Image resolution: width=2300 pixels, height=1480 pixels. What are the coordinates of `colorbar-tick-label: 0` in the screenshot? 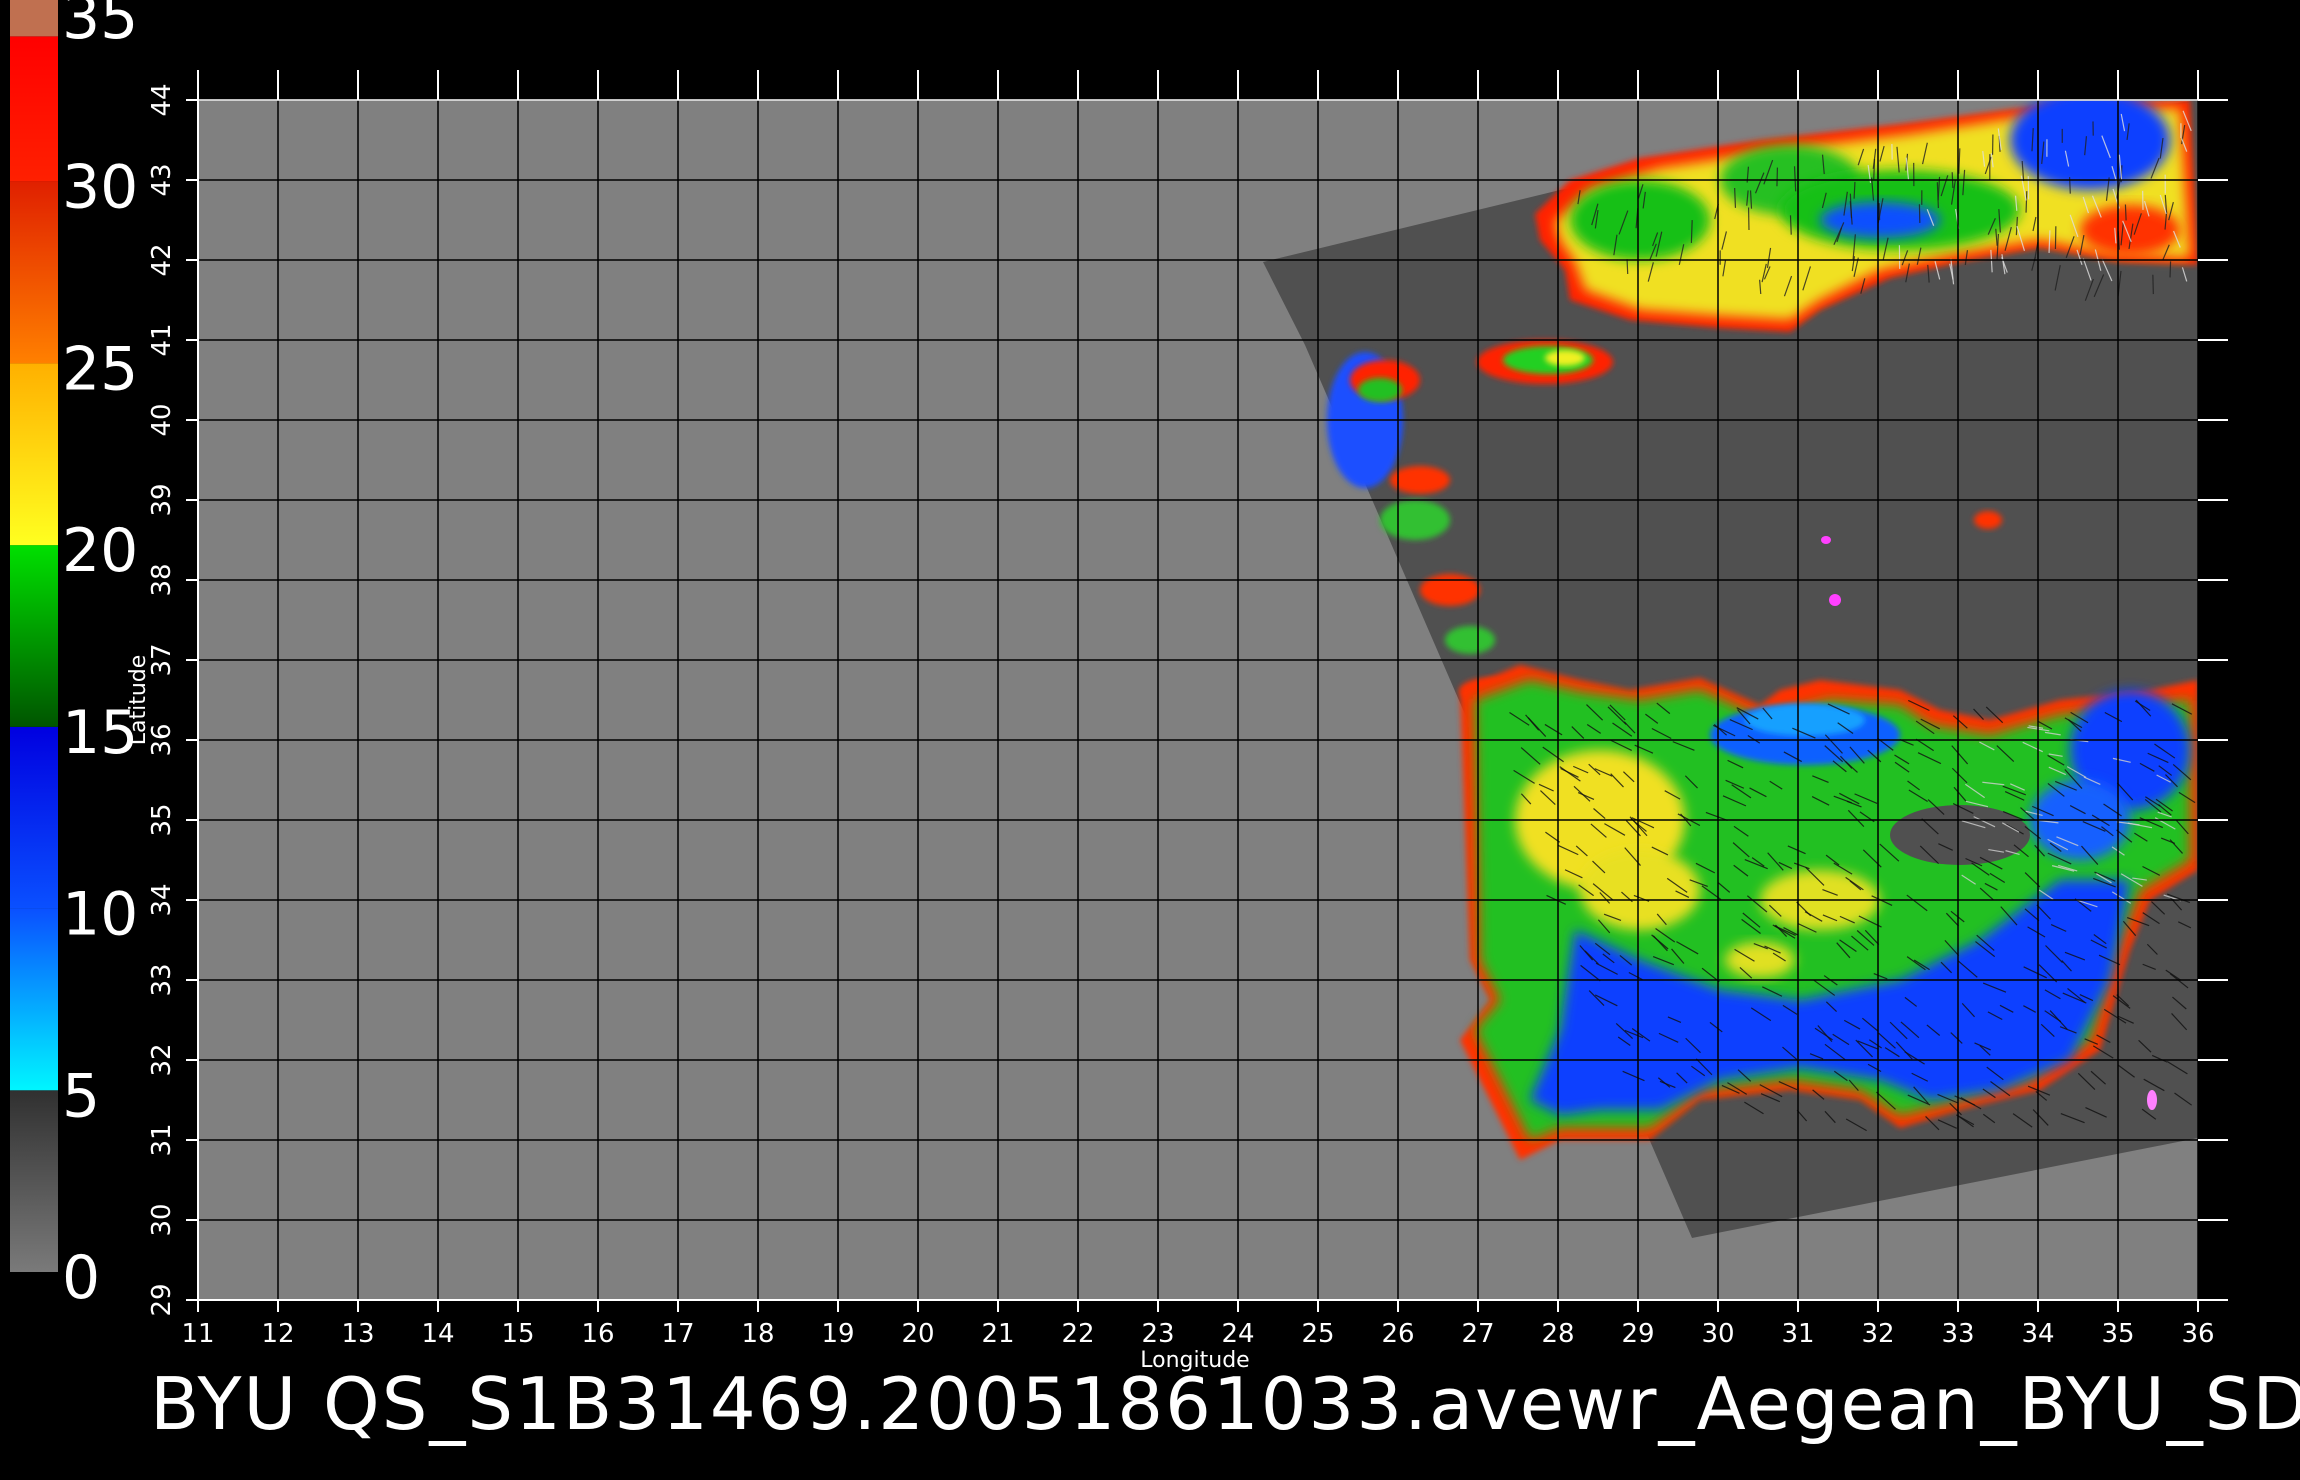 It's located at (81, 1278).